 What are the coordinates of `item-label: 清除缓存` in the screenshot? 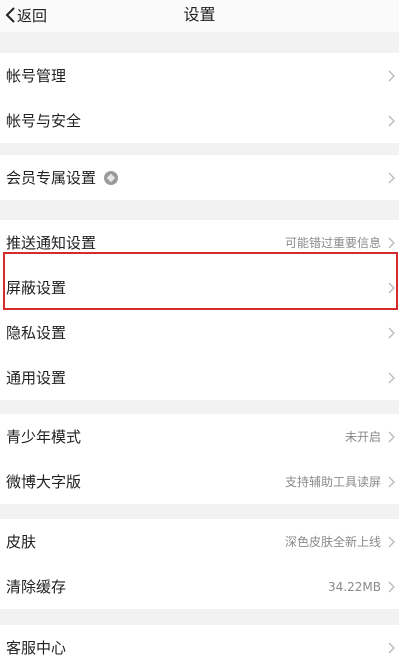 It's located at (36, 587).